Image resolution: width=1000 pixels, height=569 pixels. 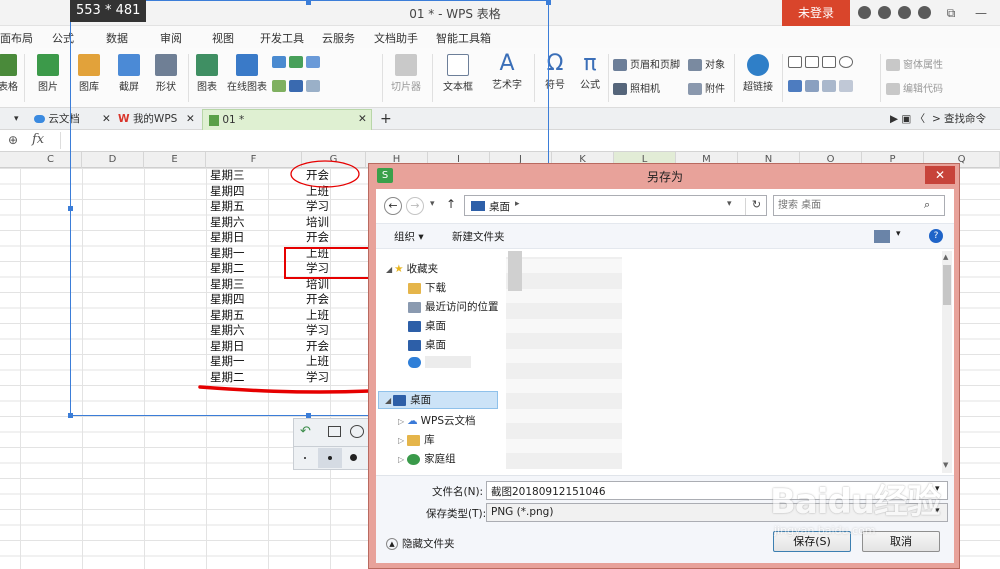 I want to click on blurred-label, so click(x=448, y=362).